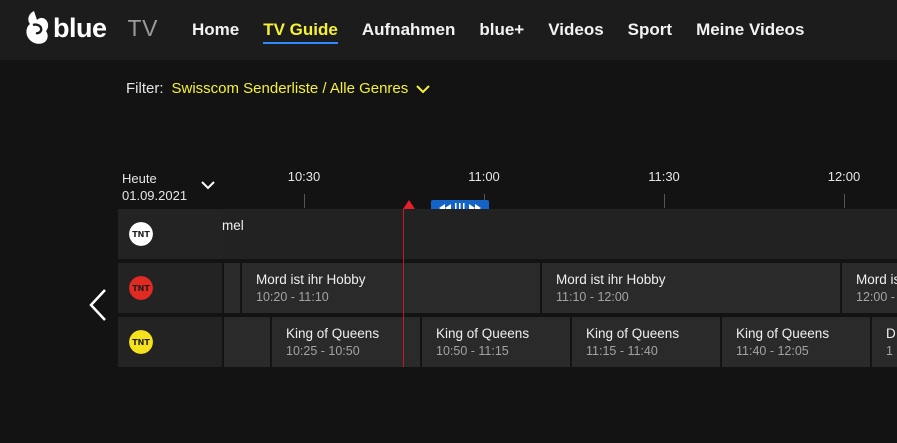 The height and width of the screenshot is (443, 897). Describe the element at coordinates (501, 32) in the screenshot. I see `nav-blue-plus: blue+` at that location.